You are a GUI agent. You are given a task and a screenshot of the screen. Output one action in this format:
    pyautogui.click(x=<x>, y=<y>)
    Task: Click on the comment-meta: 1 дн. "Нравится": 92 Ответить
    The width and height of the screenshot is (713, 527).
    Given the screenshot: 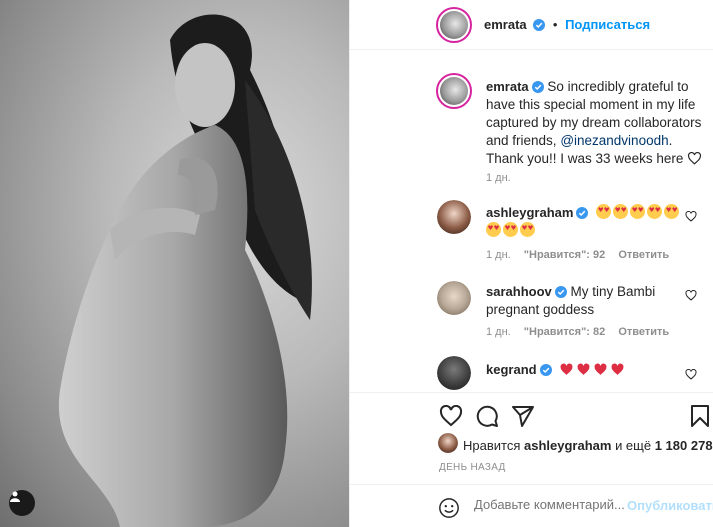 What is the action you would take?
    pyautogui.click(x=582, y=255)
    